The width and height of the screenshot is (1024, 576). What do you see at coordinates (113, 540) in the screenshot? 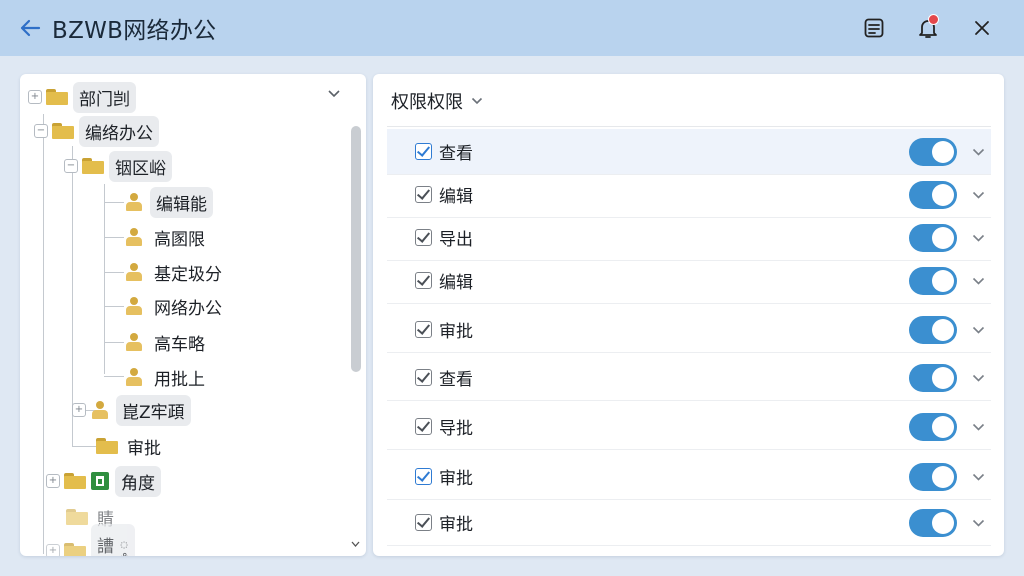
I see `tree-node-label: 䜊 ༵` at bounding box center [113, 540].